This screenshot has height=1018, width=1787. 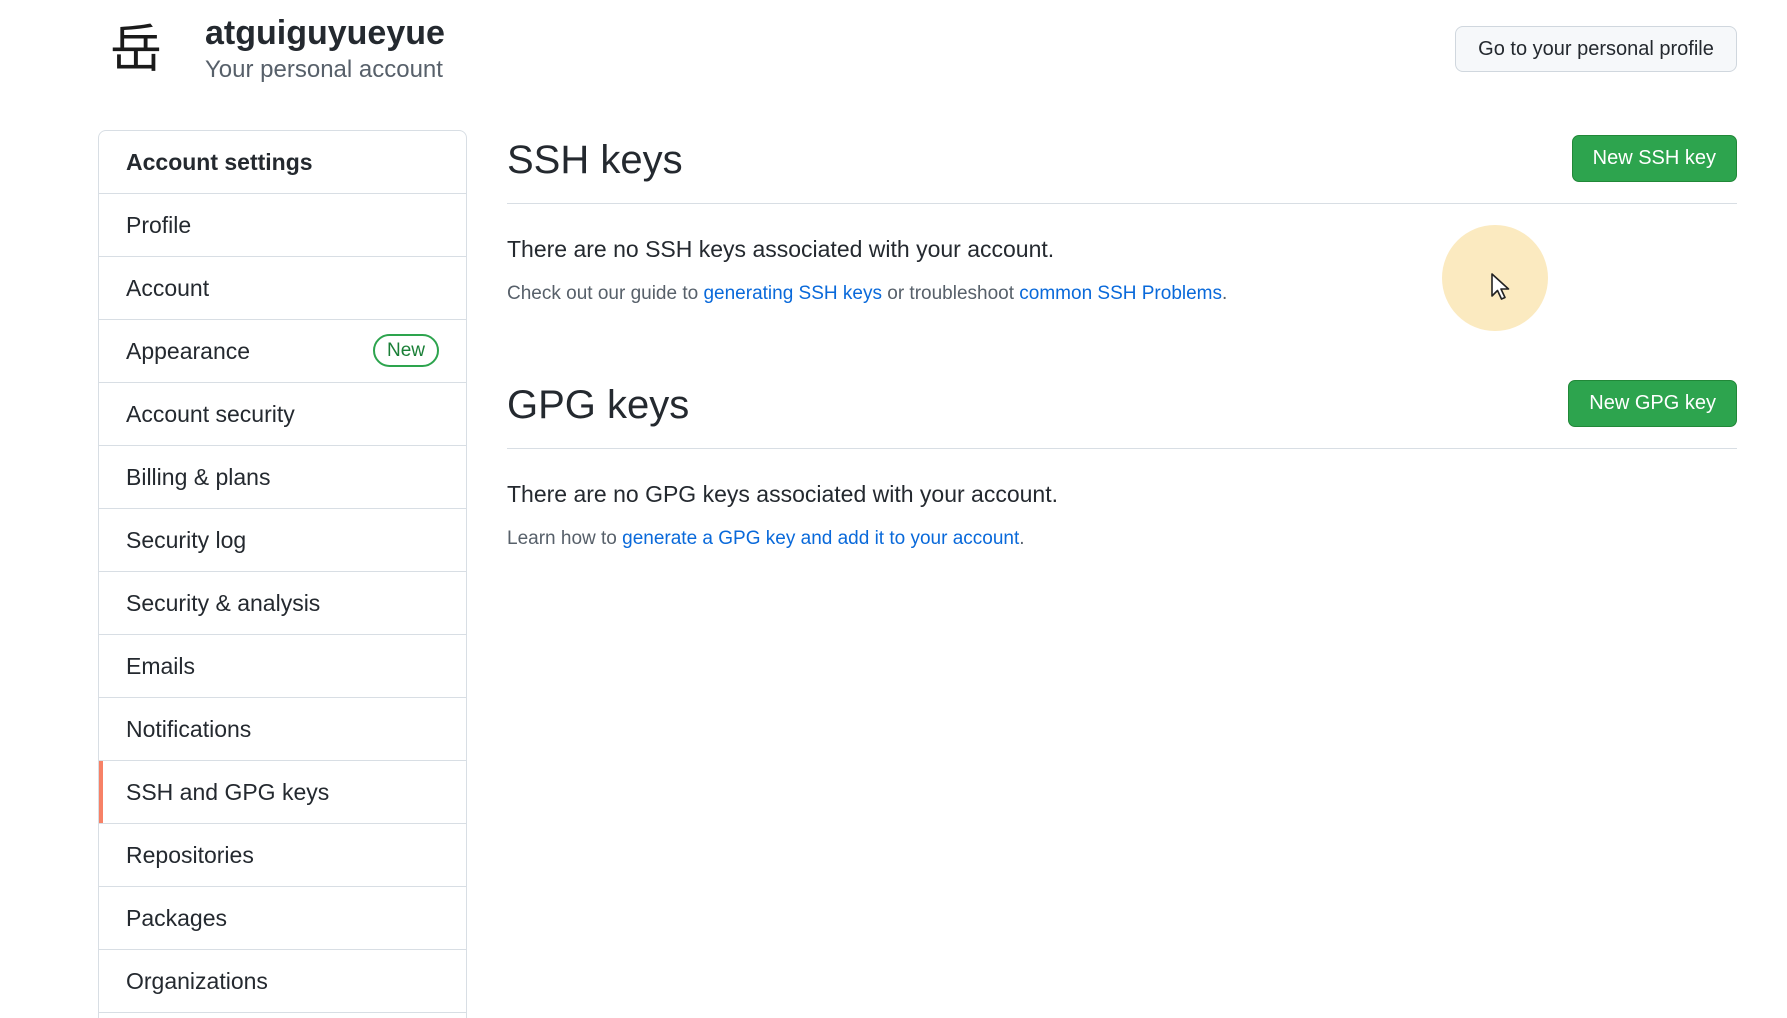 I want to click on sidebar-item-label: Emails, so click(x=161, y=665).